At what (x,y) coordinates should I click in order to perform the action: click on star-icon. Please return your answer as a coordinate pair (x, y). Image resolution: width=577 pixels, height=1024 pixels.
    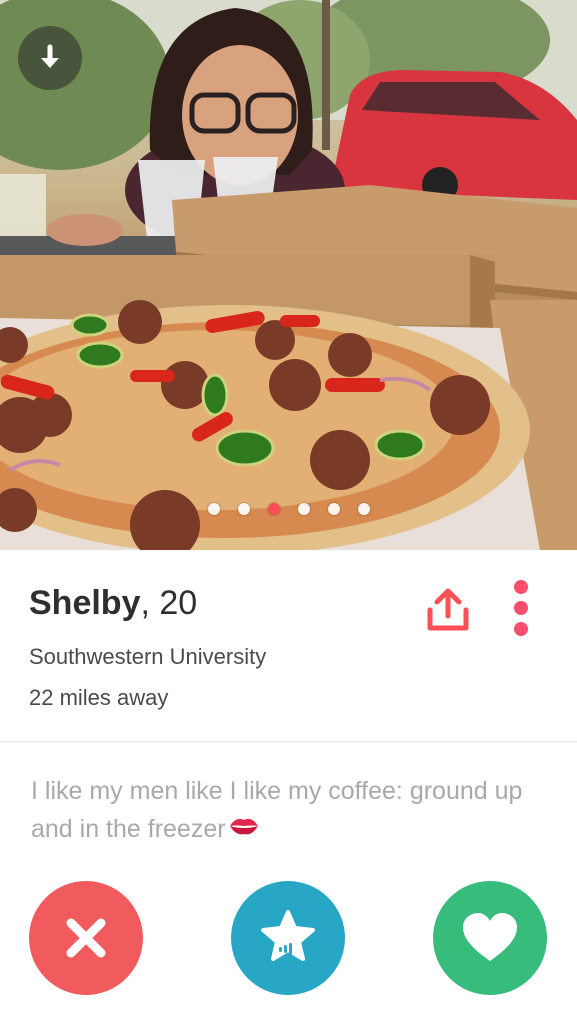
    Looking at the image, I should click on (288, 935).